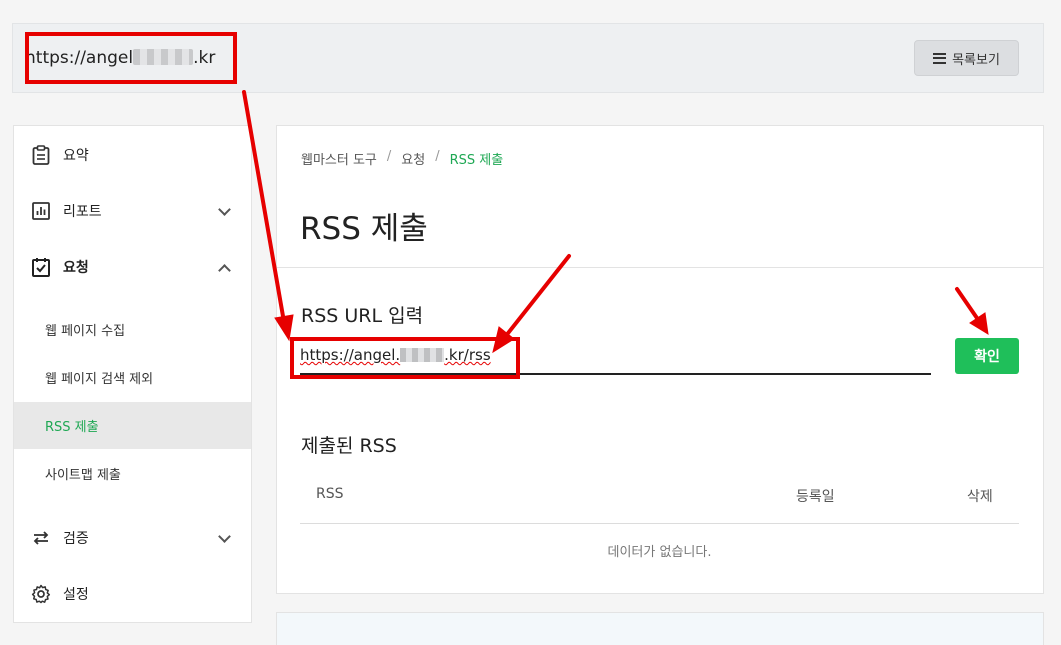 This screenshot has width=1061, height=645. Describe the element at coordinates (132, 211) in the screenshot. I see `sidebar-item-report: 리포트` at that location.